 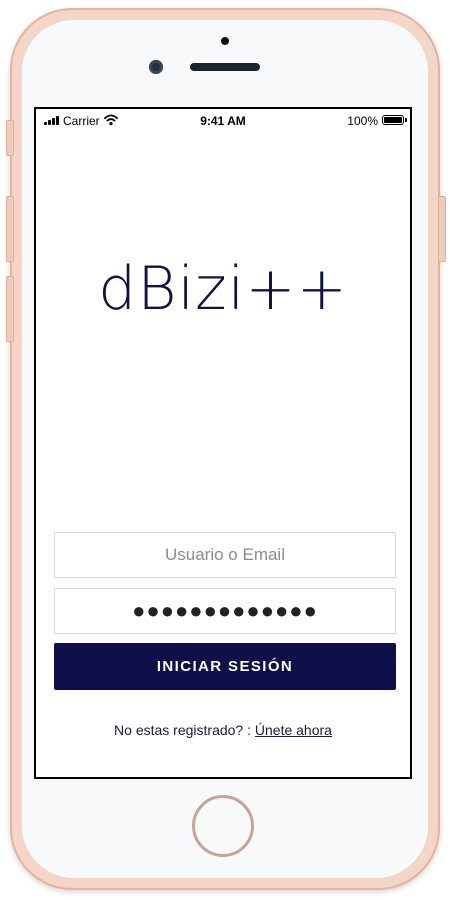 What do you see at coordinates (225, 611) in the screenshot?
I see `password-input` at bounding box center [225, 611].